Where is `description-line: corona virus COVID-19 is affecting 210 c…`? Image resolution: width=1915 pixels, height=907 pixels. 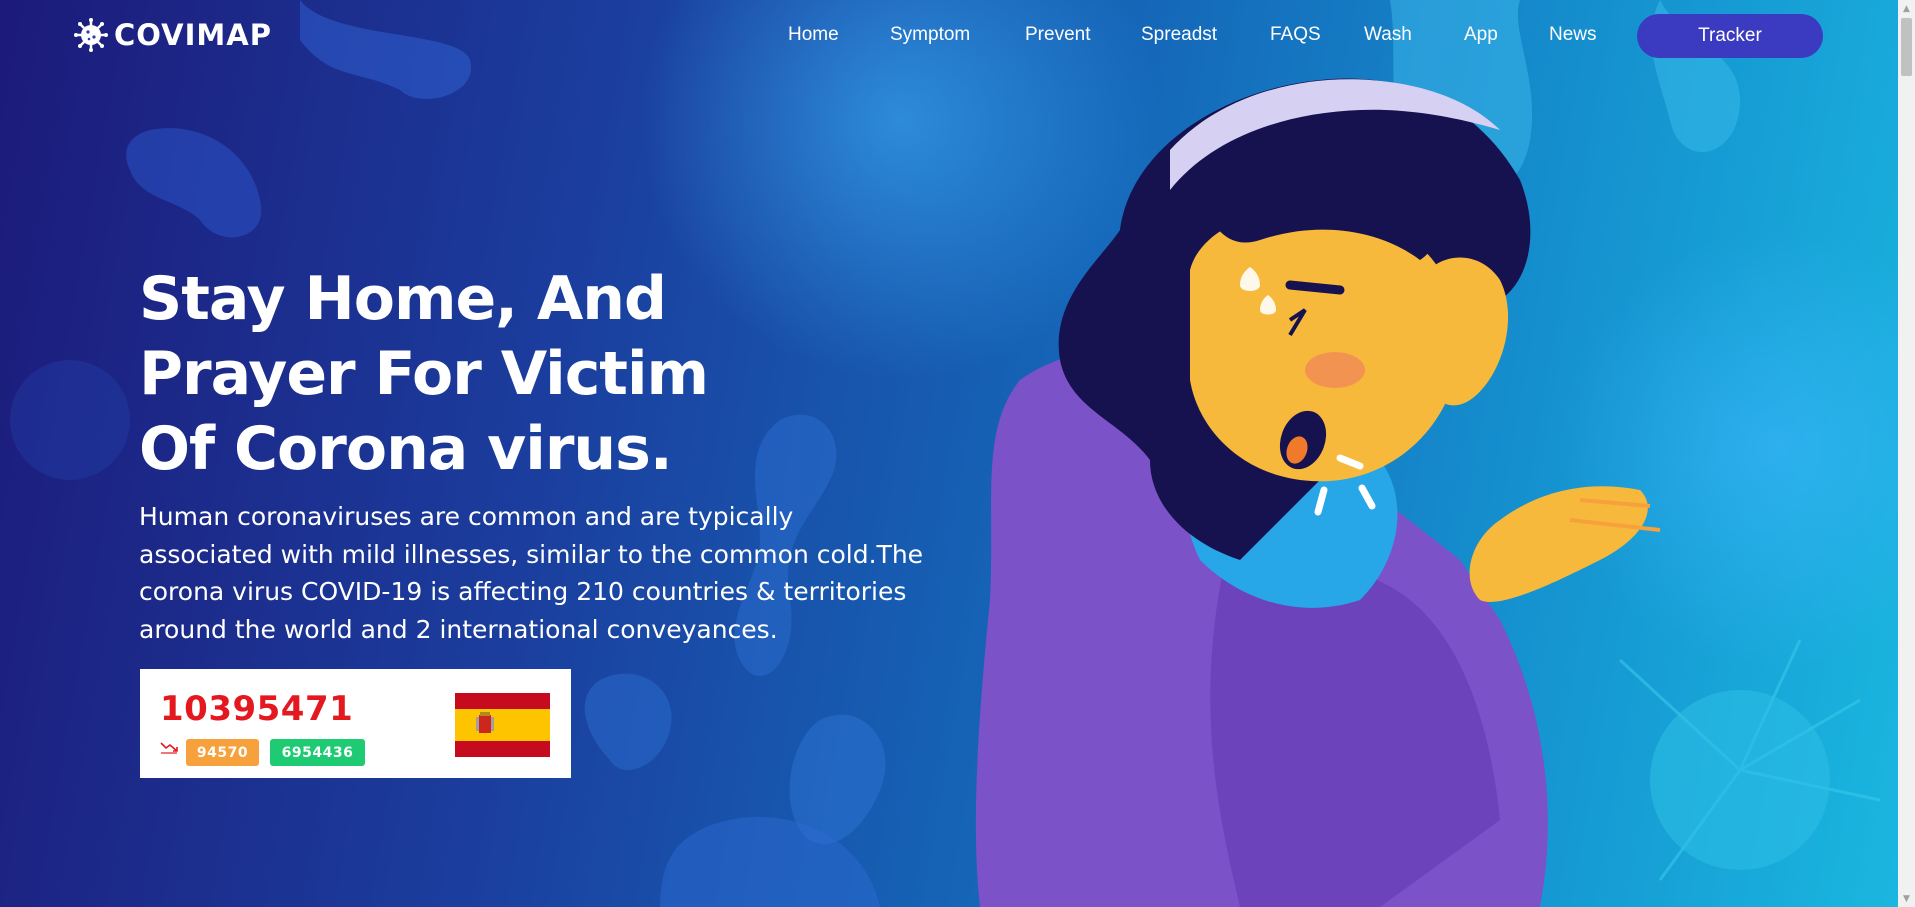
description-line: corona virus COVID-19 is affecting 210 c… is located at coordinates (523, 591).